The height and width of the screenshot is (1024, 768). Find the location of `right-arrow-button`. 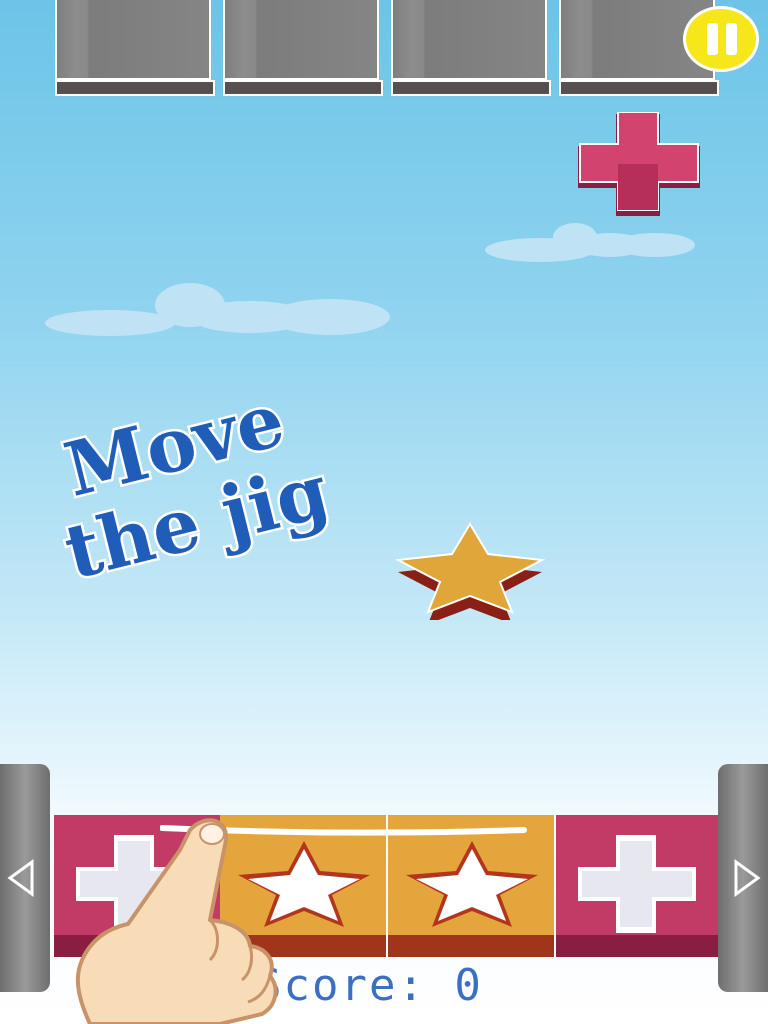

right-arrow-button is located at coordinates (743, 878).